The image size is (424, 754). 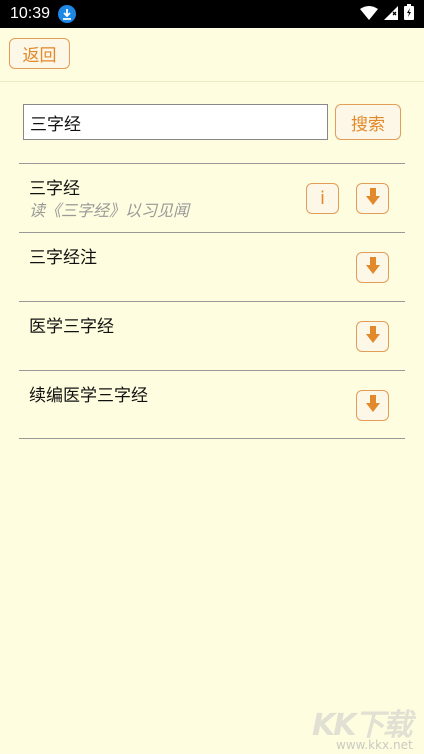 I want to click on battery-icon, so click(x=409, y=14).